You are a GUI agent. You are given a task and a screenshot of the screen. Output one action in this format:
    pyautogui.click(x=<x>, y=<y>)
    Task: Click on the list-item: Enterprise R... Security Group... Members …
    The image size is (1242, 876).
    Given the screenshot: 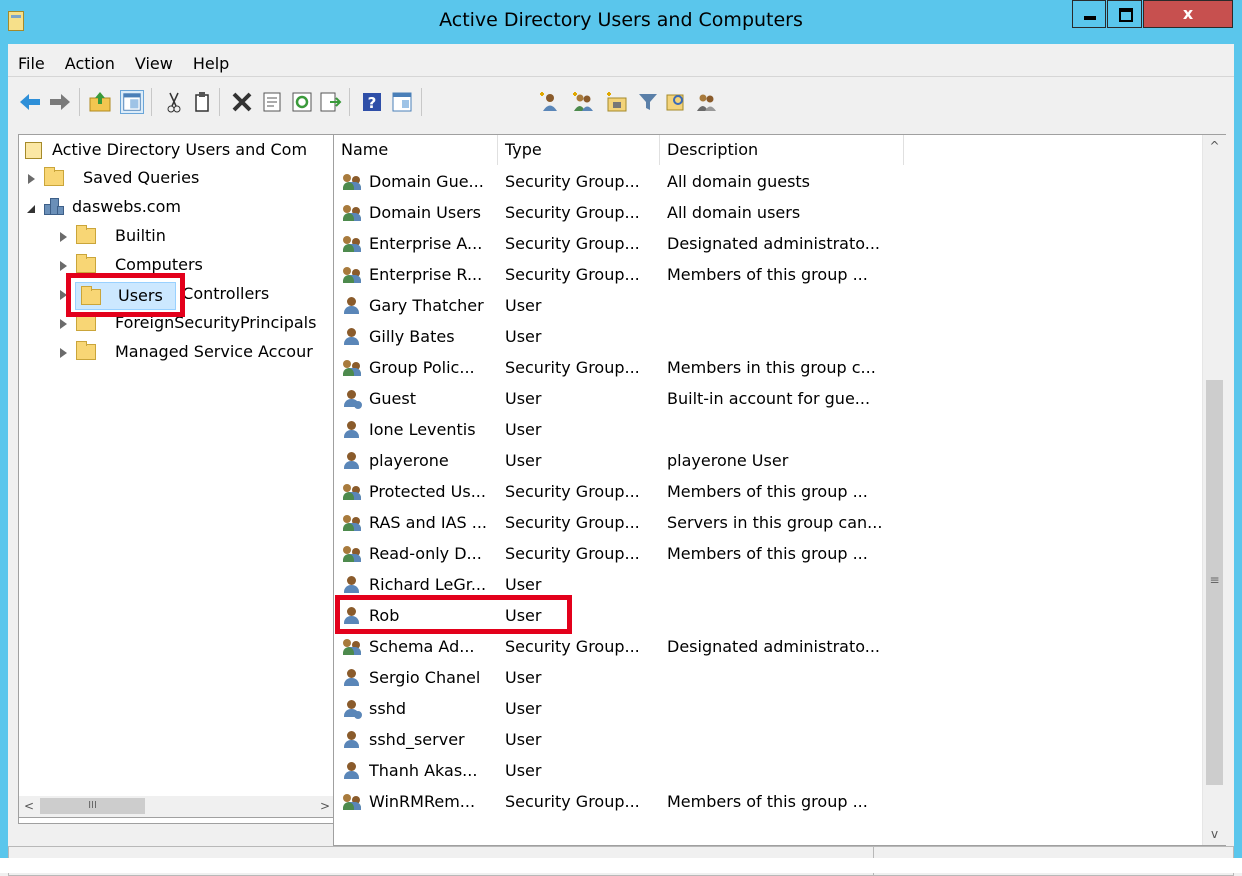 What is the action you would take?
    pyautogui.click(x=768, y=274)
    